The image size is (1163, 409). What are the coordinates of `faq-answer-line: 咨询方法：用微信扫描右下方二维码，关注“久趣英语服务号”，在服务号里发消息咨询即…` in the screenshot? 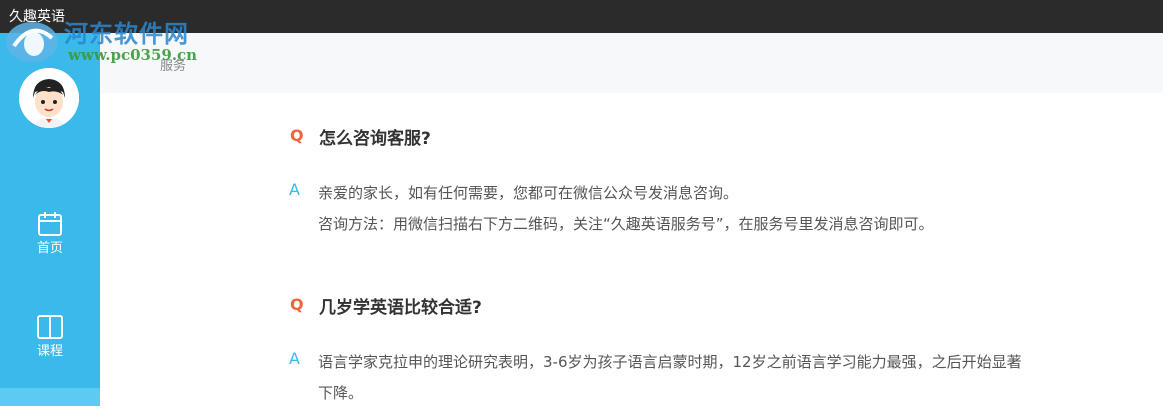 It's located at (626, 224).